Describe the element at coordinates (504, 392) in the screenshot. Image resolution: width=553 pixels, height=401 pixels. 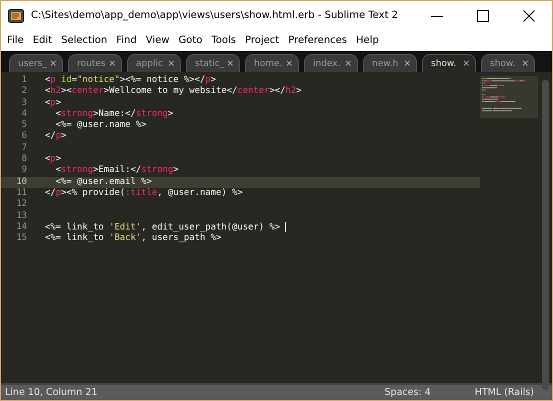
I see `syntax-setting: HTML (Rails)` at that location.